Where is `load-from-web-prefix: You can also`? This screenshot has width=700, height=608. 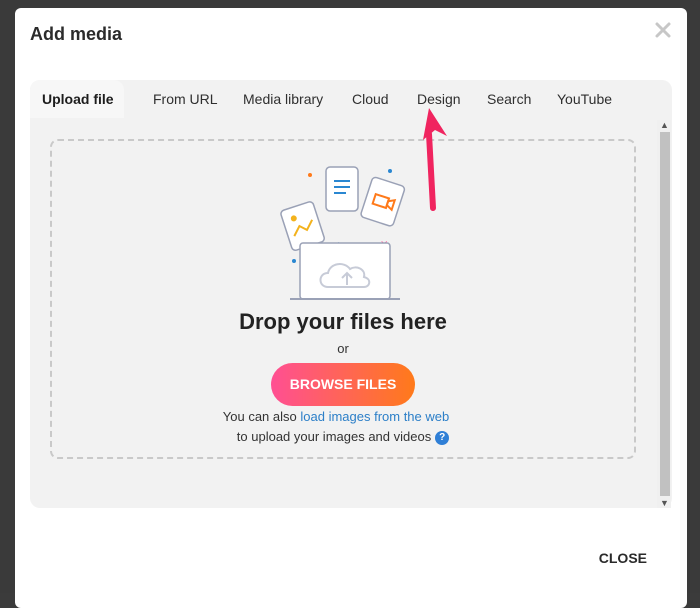 load-from-web-prefix: You can also is located at coordinates (259, 416).